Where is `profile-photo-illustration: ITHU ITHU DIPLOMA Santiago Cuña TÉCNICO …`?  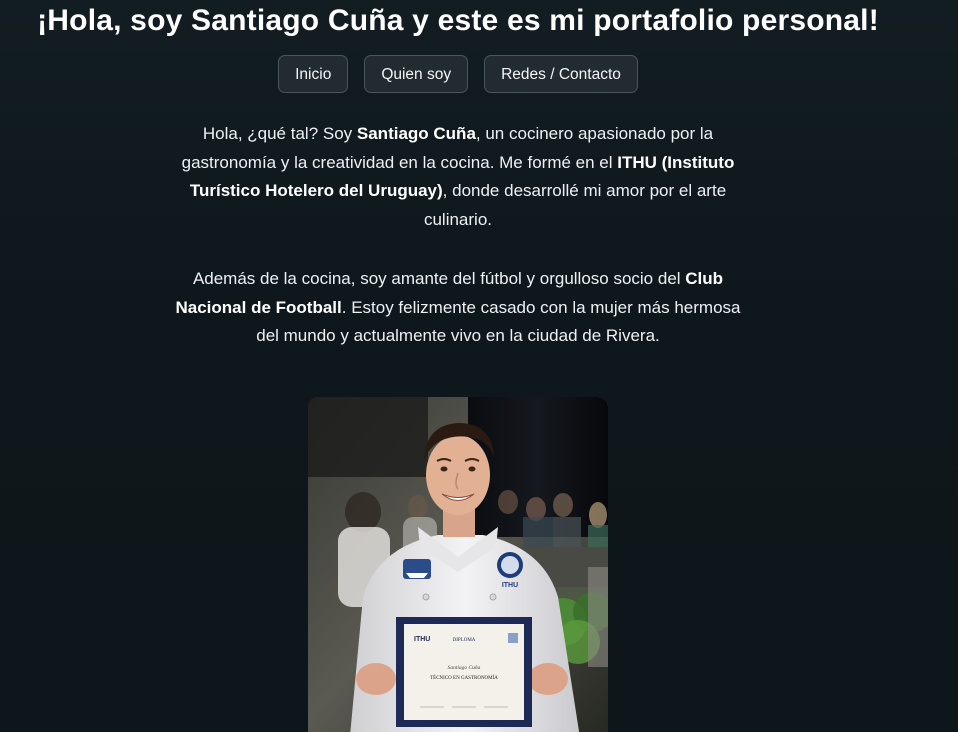 profile-photo-illustration: ITHU ITHU DIPLOMA Santiago Cuña TÉCNICO … is located at coordinates (458, 564).